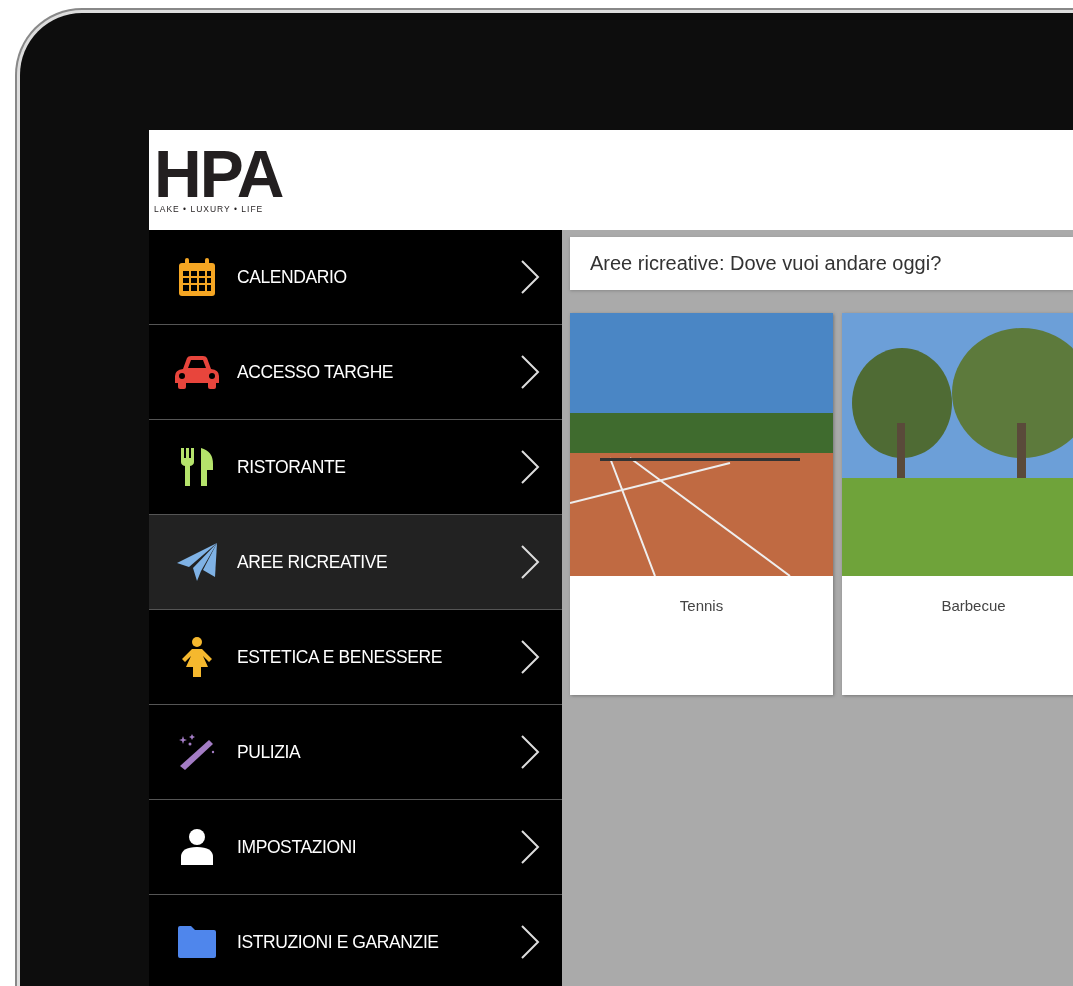 The image size is (1073, 986). What do you see at coordinates (197, 372) in the screenshot?
I see `car-icon` at bounding box center [197, 372].